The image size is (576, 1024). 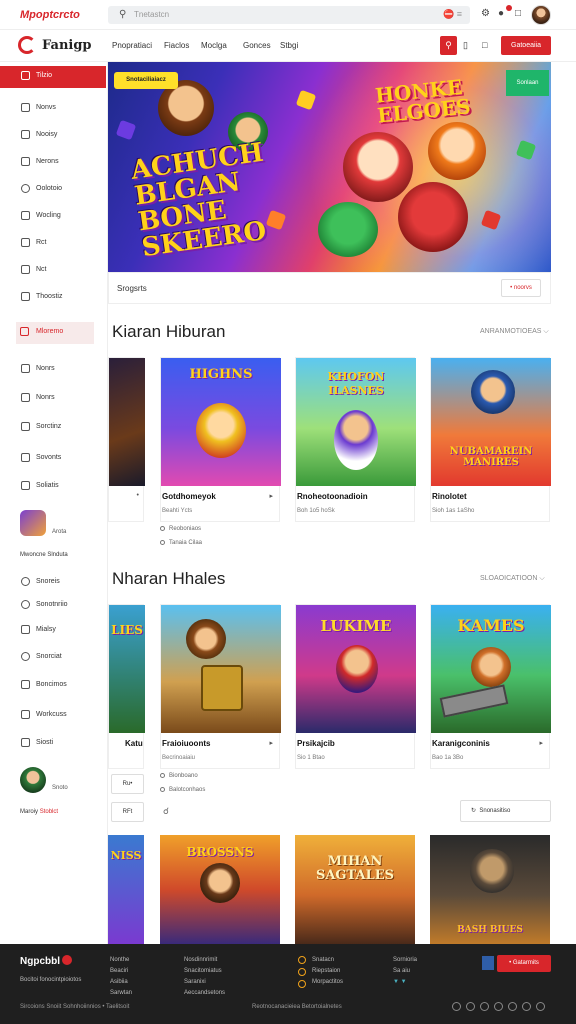 I want to click on footer-link: Nosdinnrimit, so click(x=204, y=960).